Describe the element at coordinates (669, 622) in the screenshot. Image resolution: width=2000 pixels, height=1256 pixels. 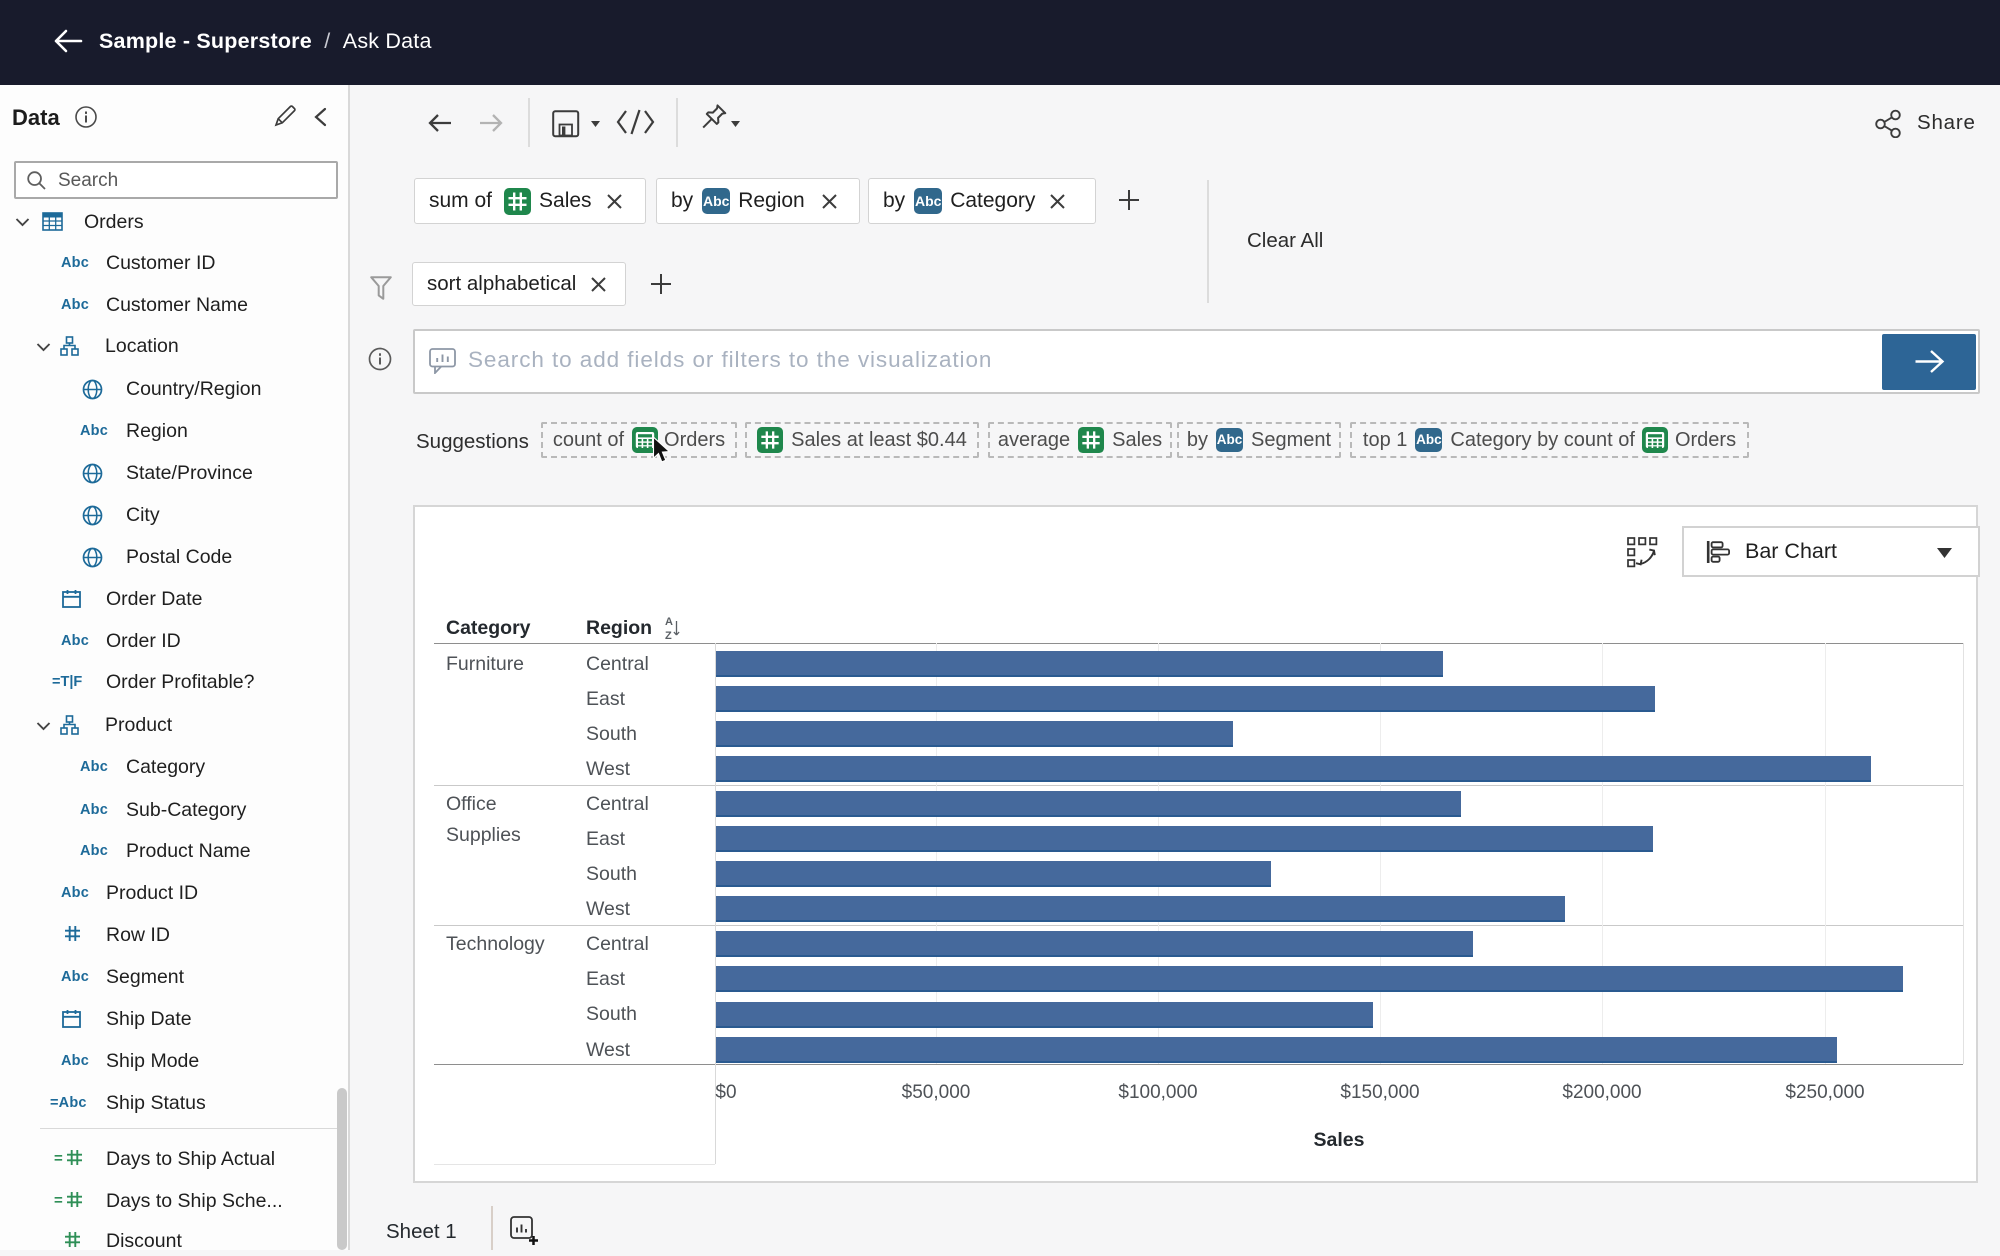
I see `svg-text: A` at that location.